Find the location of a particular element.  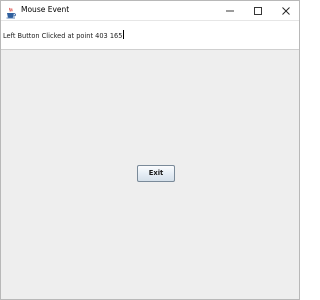

java-cup-icon is located at coordinates (11, 11).